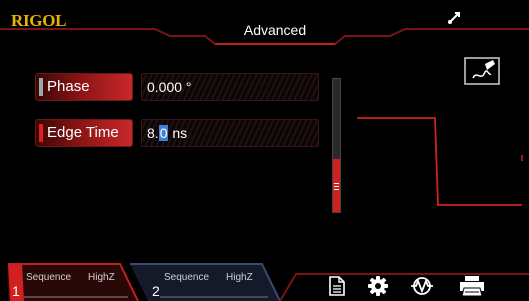  I want to click on edge-time-indicator, so click(41, 133).